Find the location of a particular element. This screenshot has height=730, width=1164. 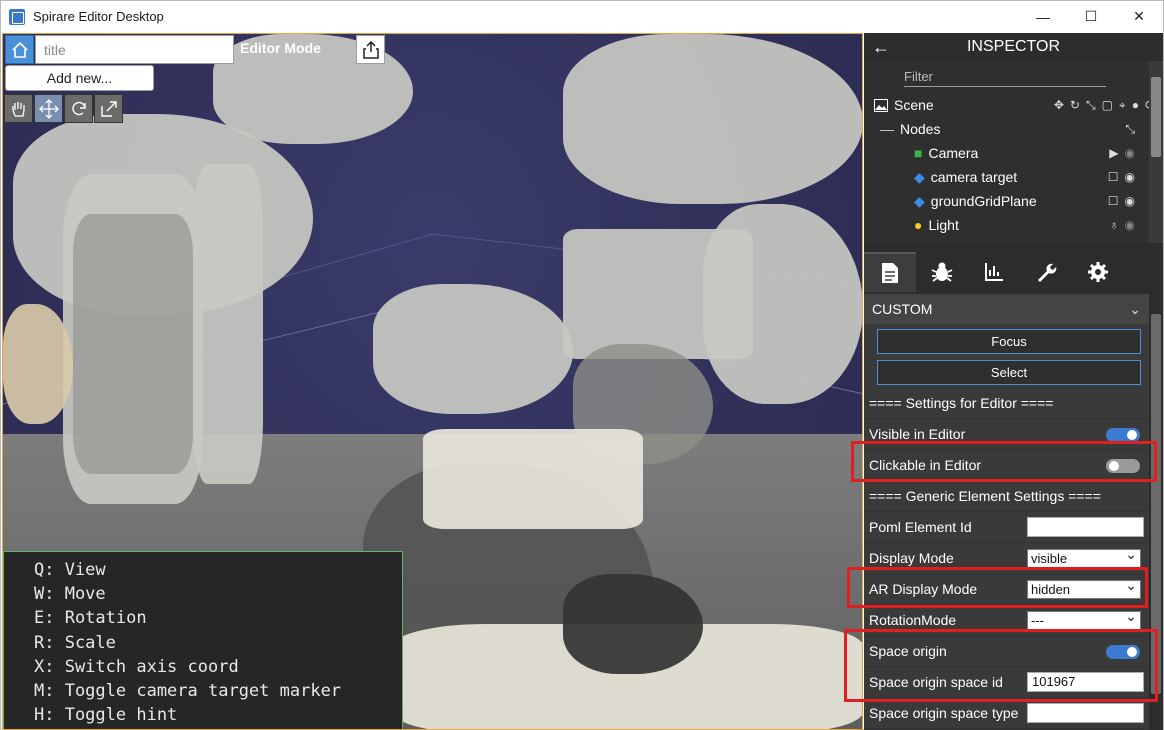

scan-box is located at coordinates (38, 364).